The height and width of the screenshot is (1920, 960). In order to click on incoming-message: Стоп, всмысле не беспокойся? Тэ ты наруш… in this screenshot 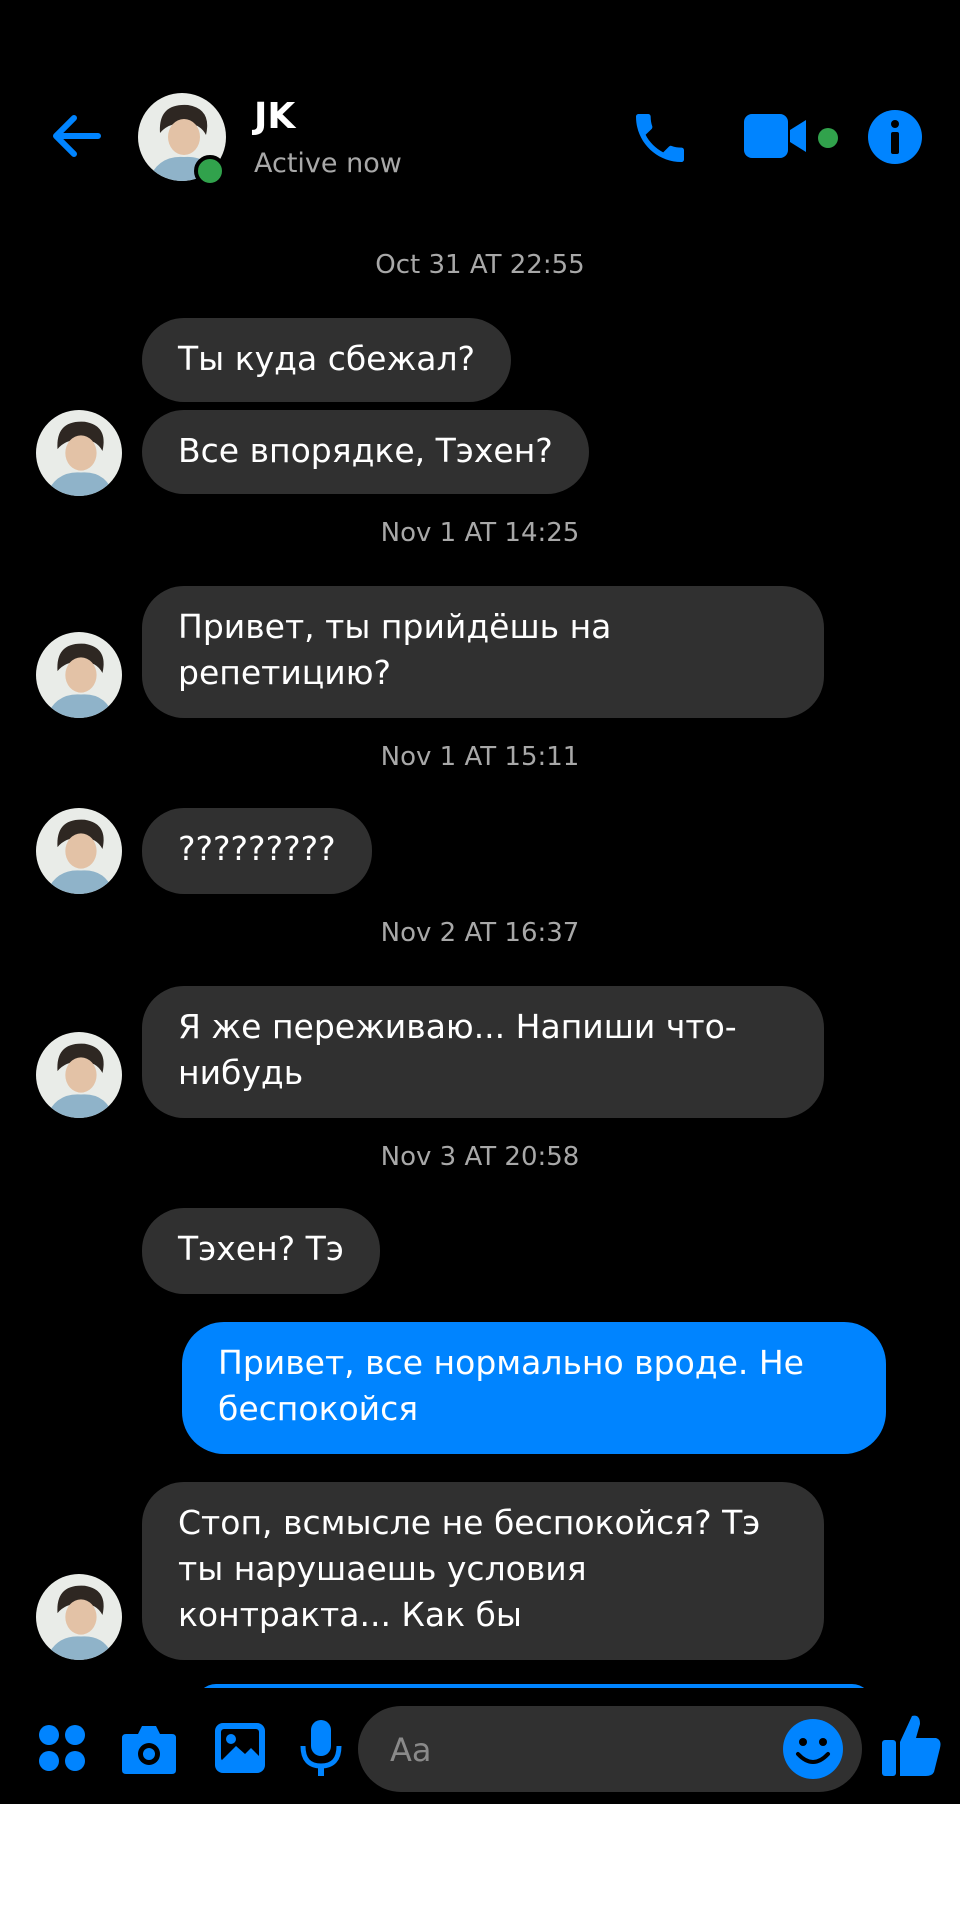, I will do `click(483, 1571)`.